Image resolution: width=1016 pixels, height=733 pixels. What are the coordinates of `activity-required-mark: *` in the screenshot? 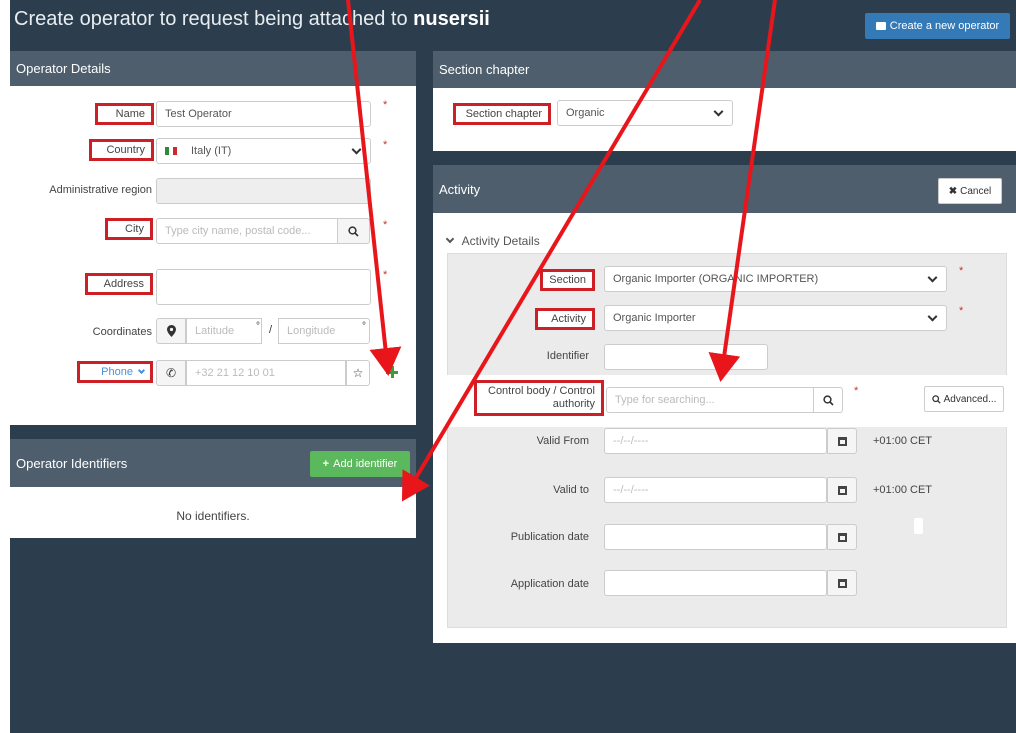 It's located at (961, 311).